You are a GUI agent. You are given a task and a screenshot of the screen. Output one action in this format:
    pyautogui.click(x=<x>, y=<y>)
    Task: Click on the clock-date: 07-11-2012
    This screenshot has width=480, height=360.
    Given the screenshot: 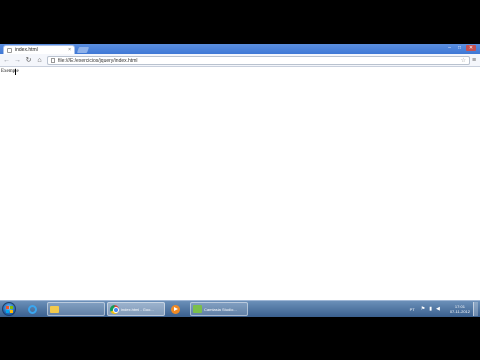 What is the action you would take?
    pyautogui.click(x=459, y=311)
    